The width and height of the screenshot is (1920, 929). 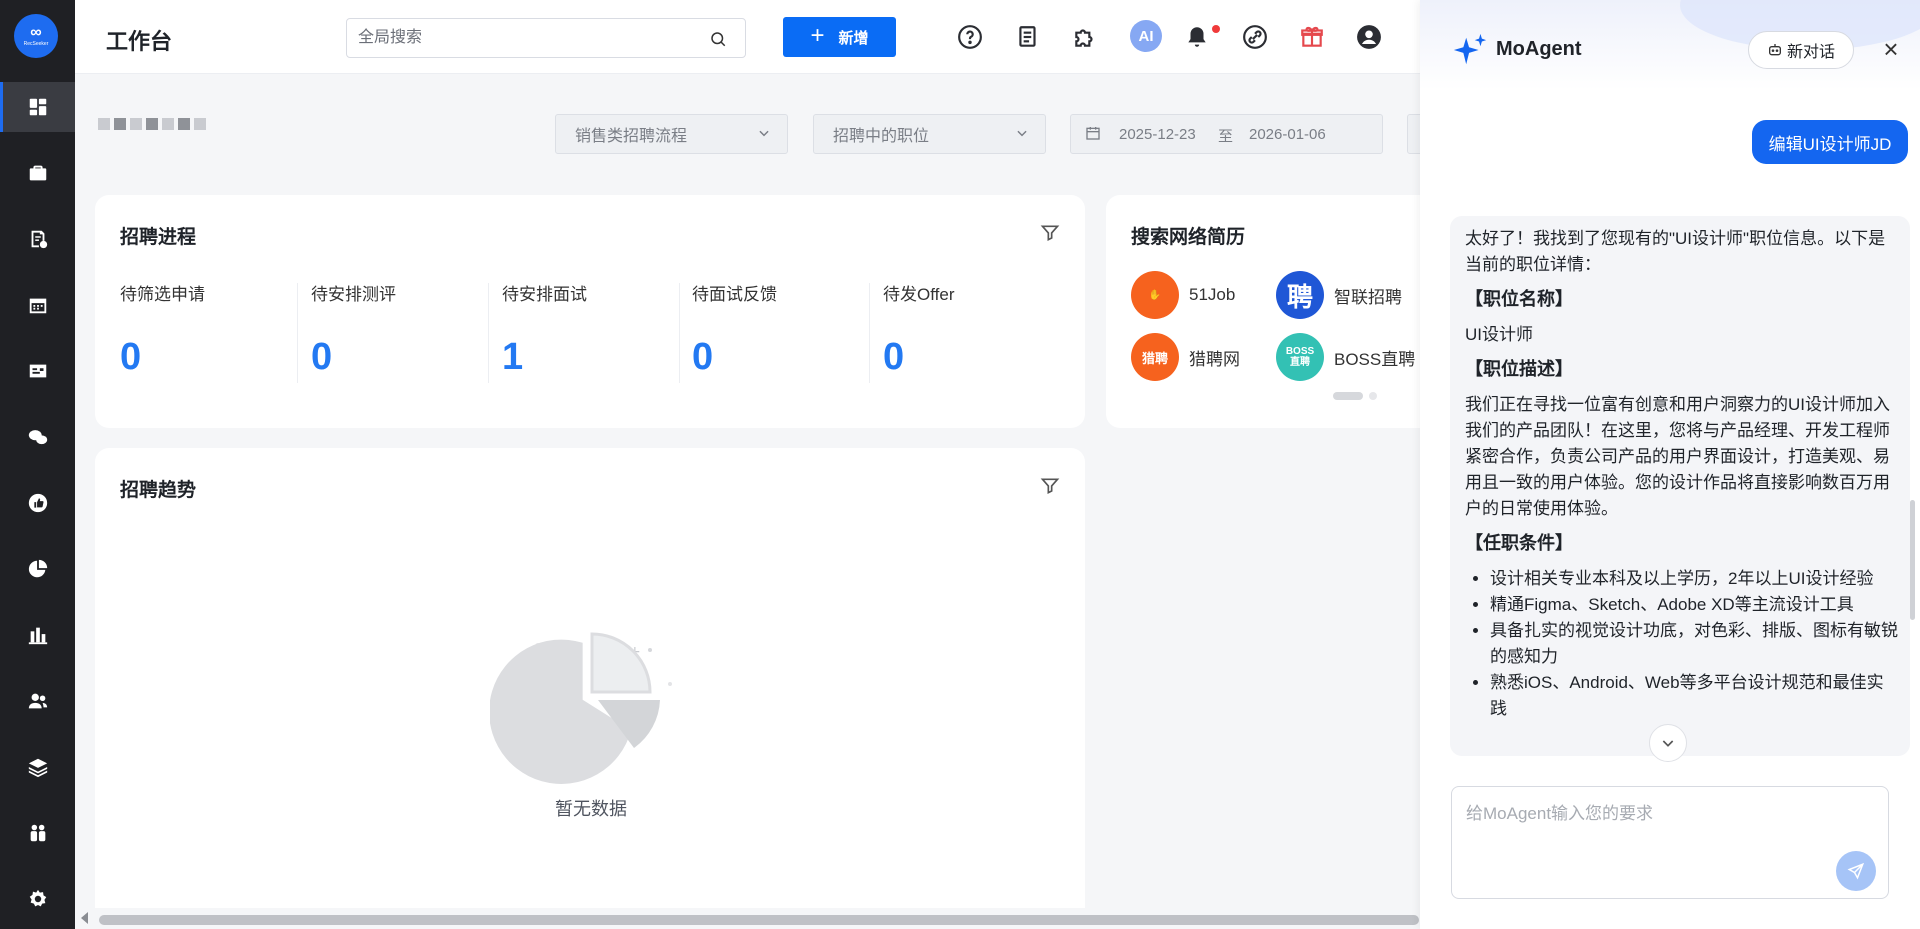 What do you see at coordinates (759, 920) in the screenshot?
I see `scrollbar-thumb` at bounding box center [759, 920].